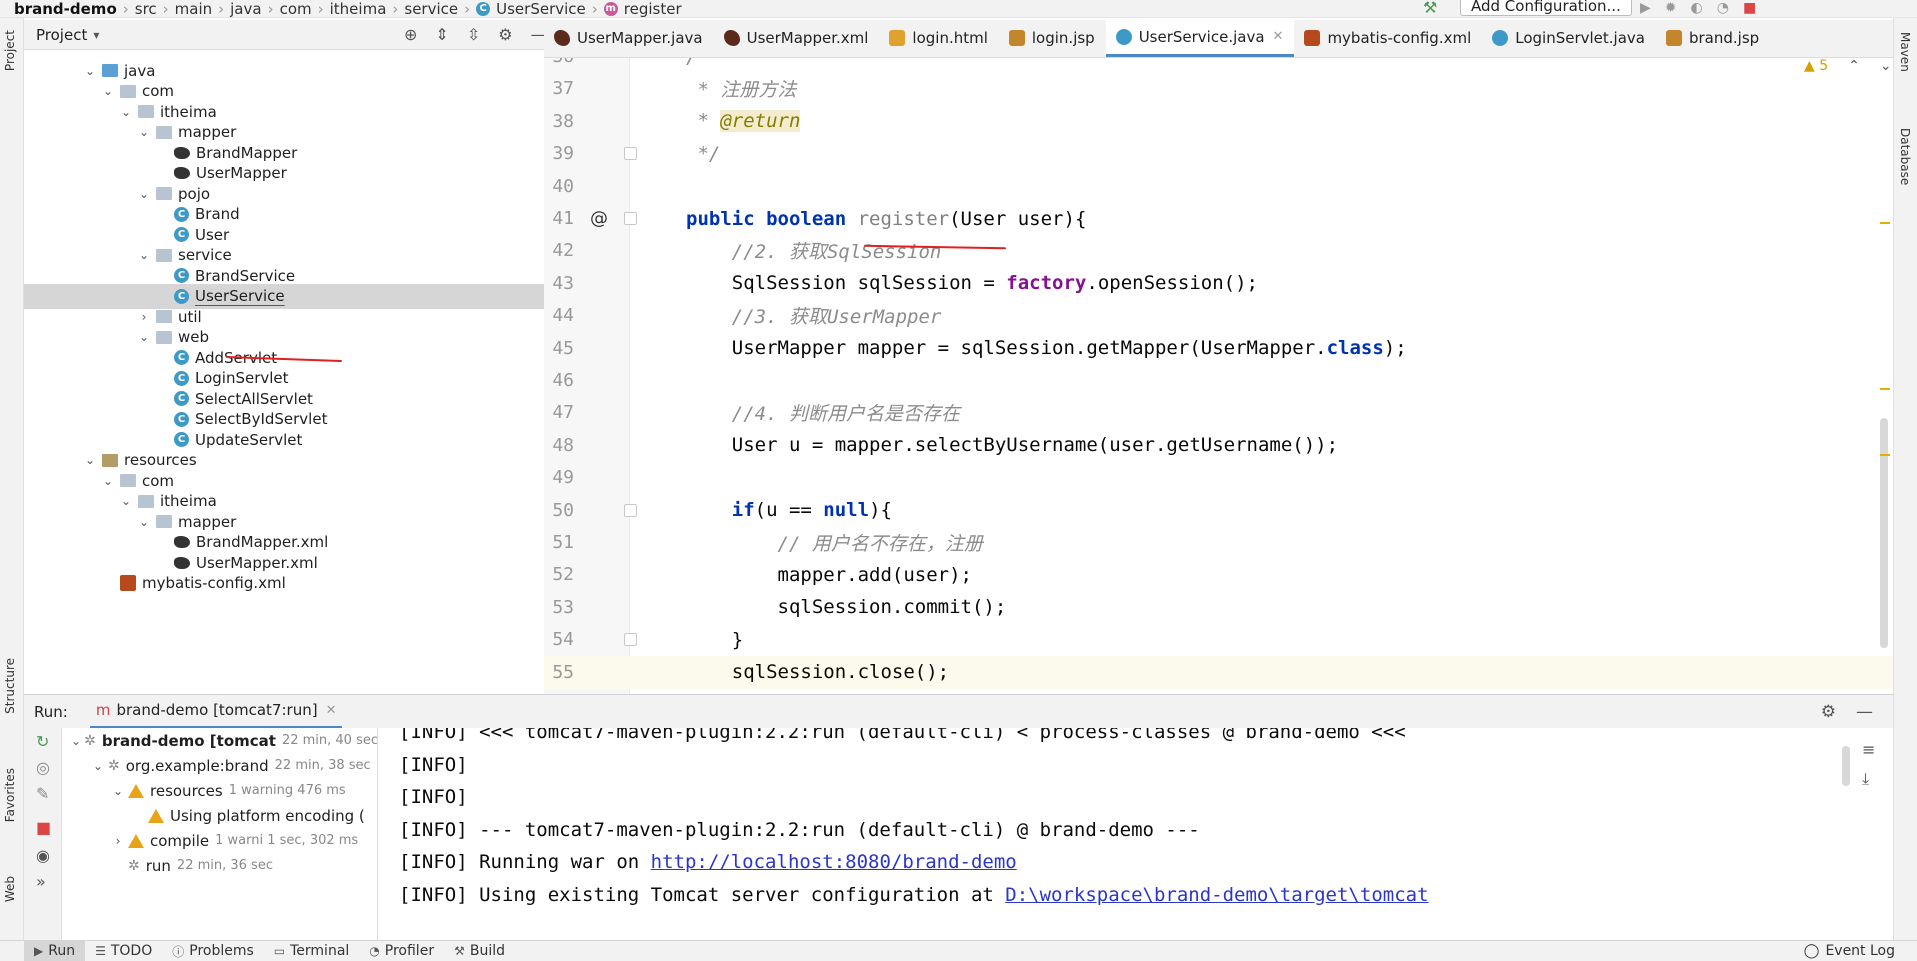  Describe the element at coordinates (10, 686) in the screenshot. I see `structure-tool-tab: Structure` at that location.